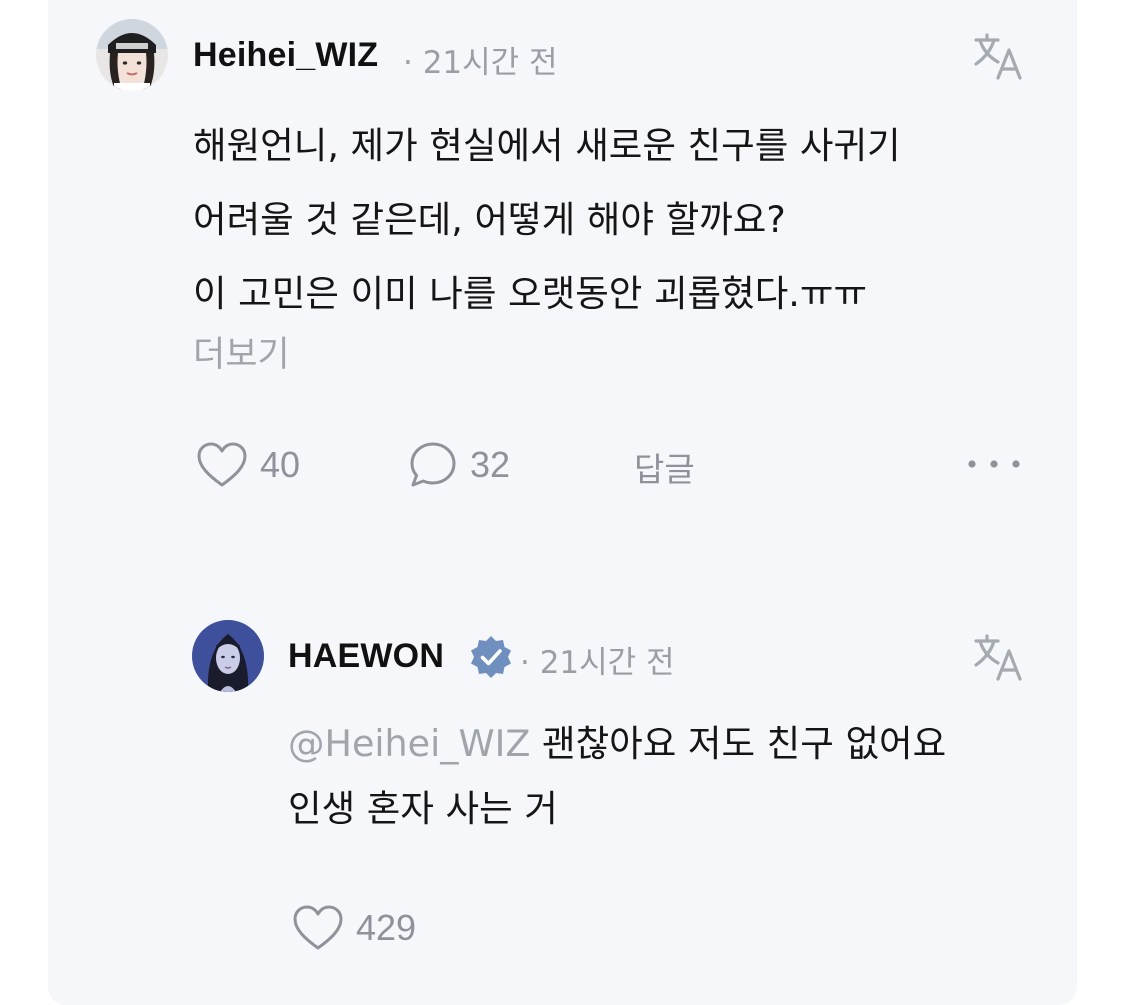 The image size is (1125, 1005). What do you see at coordinates (241, 351) in the screenshot?
I see `see-more-link: 더보기` at bounding box center [241, 351].